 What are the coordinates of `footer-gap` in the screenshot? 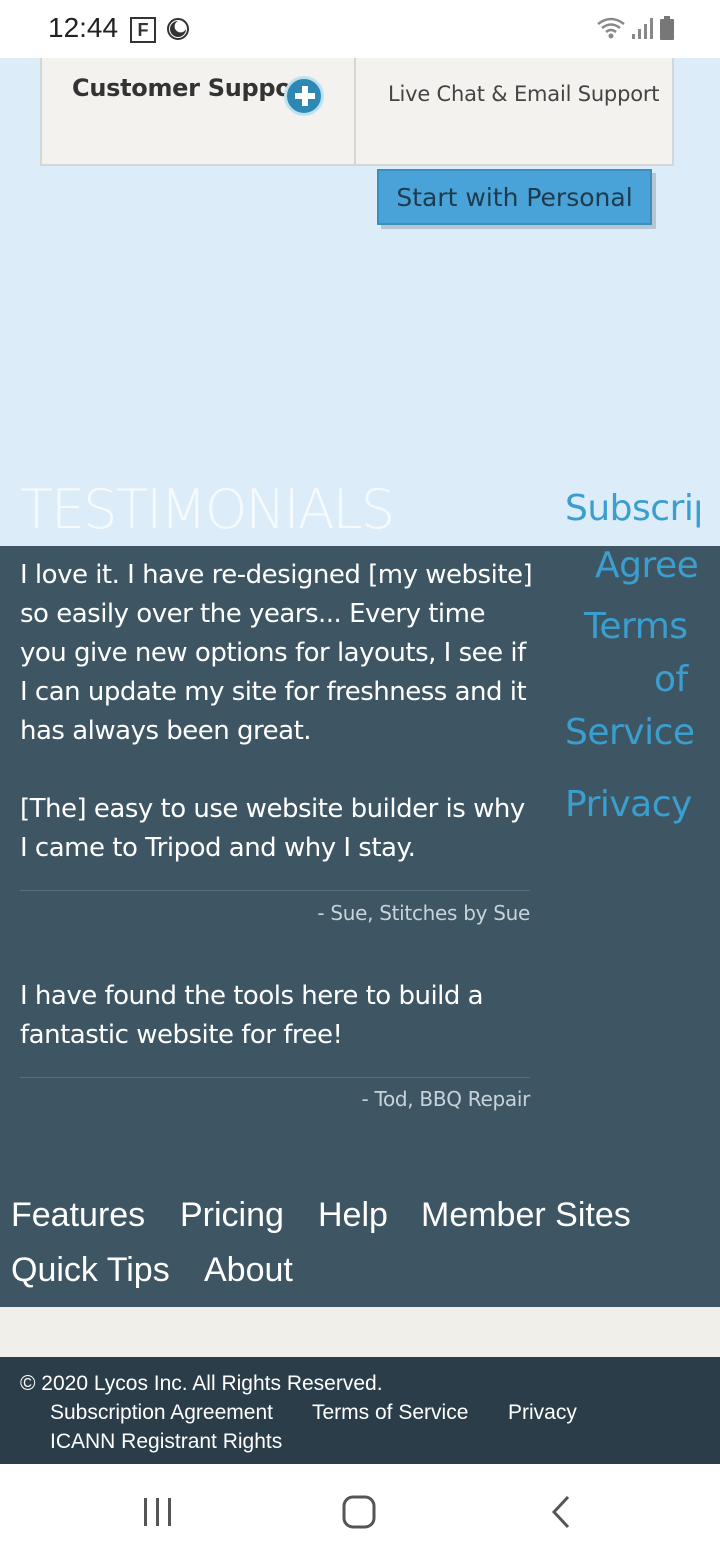 It's located at (360, 1332).